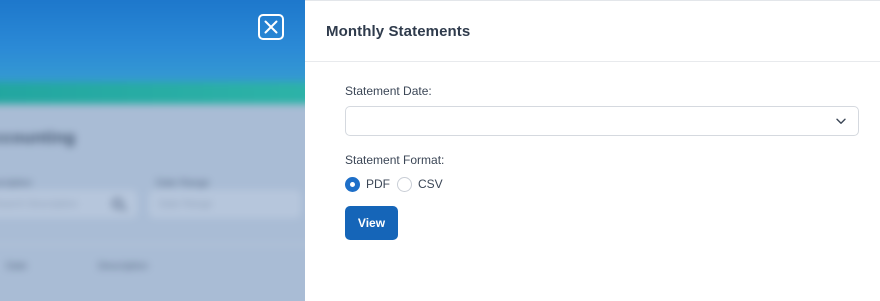 This screenshot has width=880, height=301. I want to click on background-search-icon, so click(117, 203).